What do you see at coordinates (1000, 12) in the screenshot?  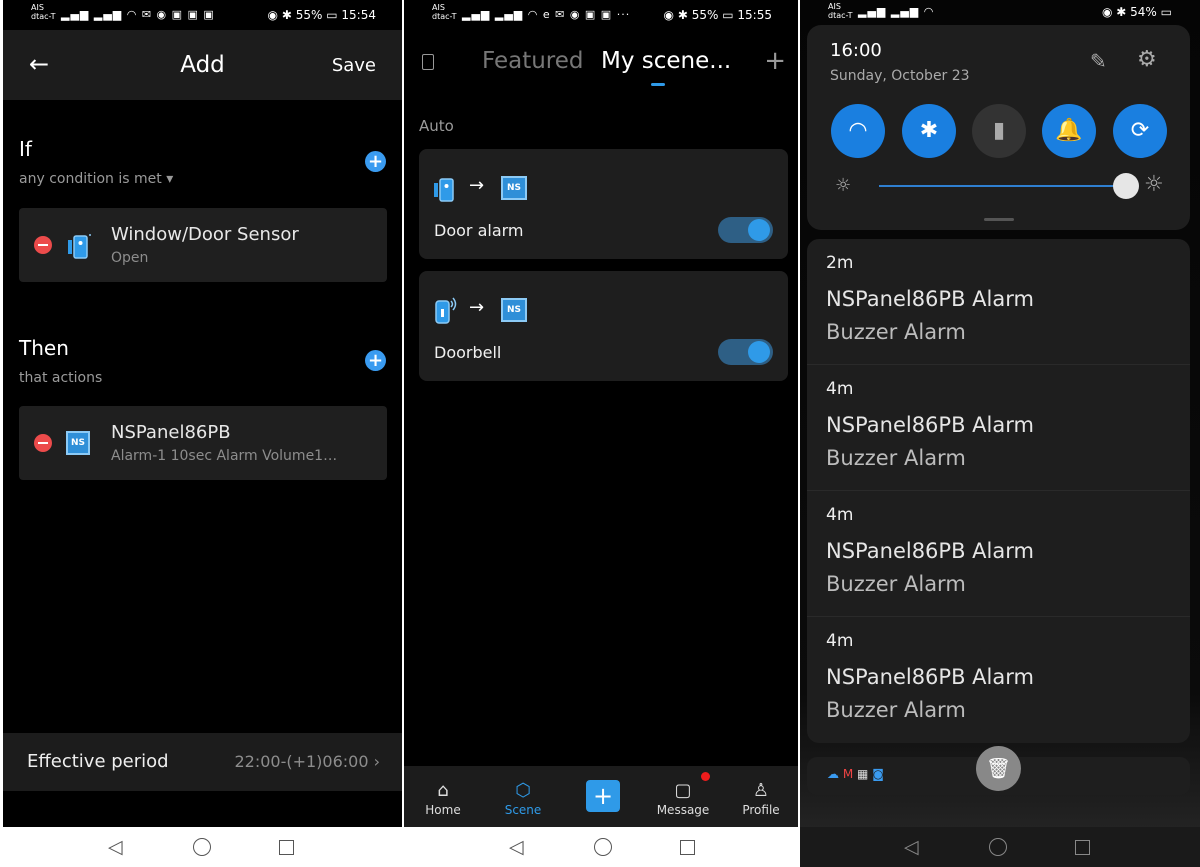 I see `status-bar: AIS dtac-T ▂▄▆ ▂▄▆ ◠ ◉ ✱ 54% ▭` at bounding box center [1000, 12].